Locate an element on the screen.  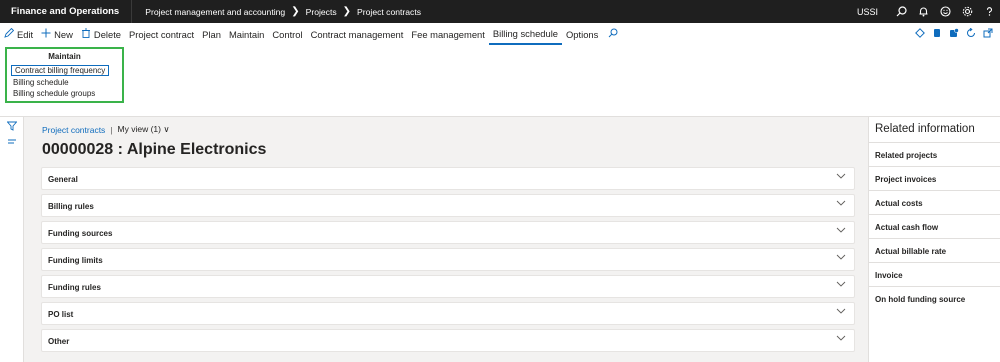
fasttab-other: Other is located at coordinates (448, 340).